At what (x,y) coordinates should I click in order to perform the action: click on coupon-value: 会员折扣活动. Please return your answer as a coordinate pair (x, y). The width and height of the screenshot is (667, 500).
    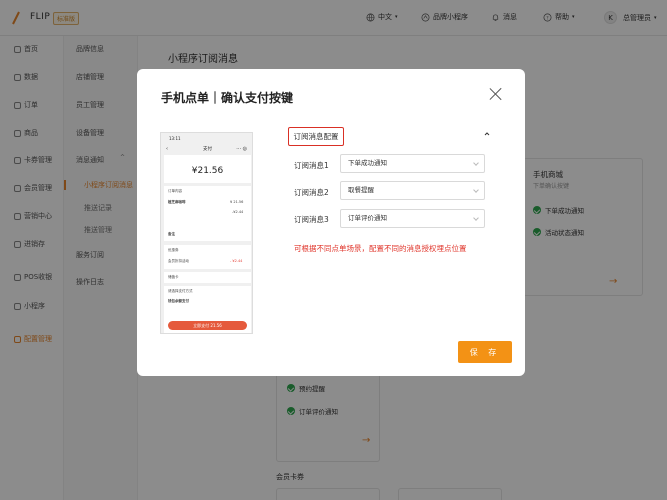
    Looking at the image, I should click on (178, 261).